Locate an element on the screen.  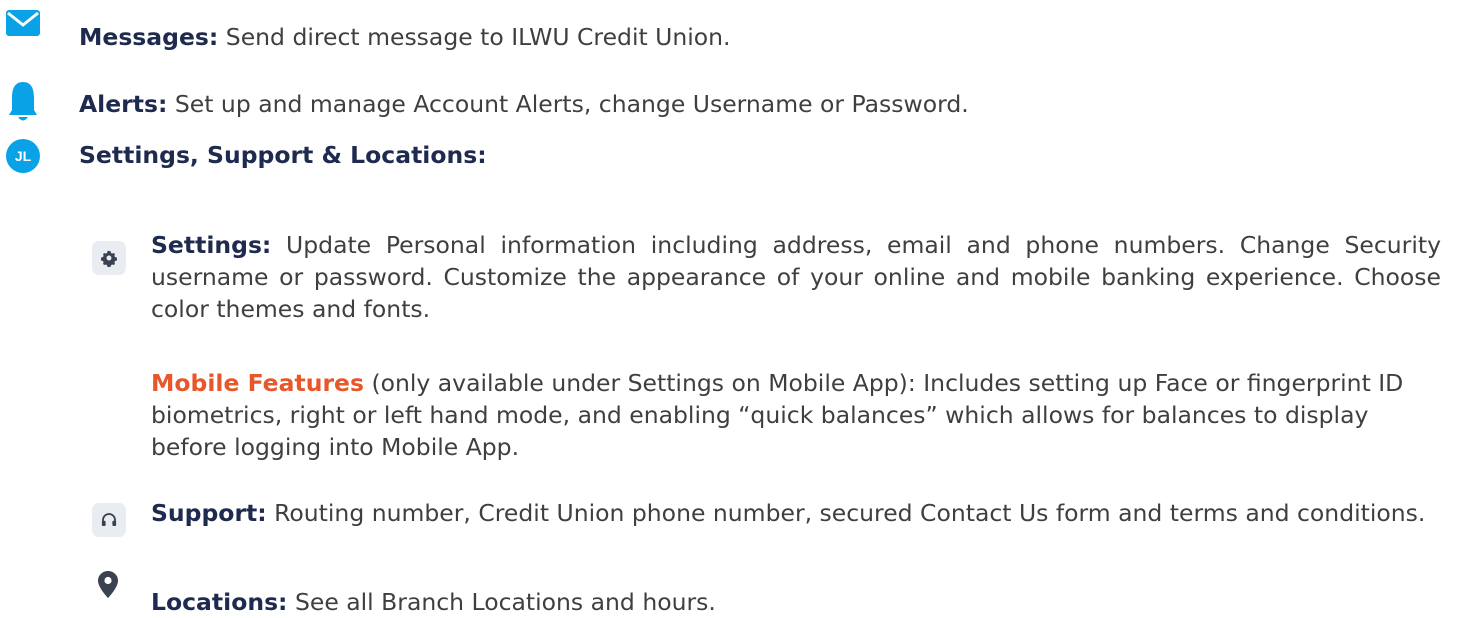
gear-icon is located at coordinates (109, 258).